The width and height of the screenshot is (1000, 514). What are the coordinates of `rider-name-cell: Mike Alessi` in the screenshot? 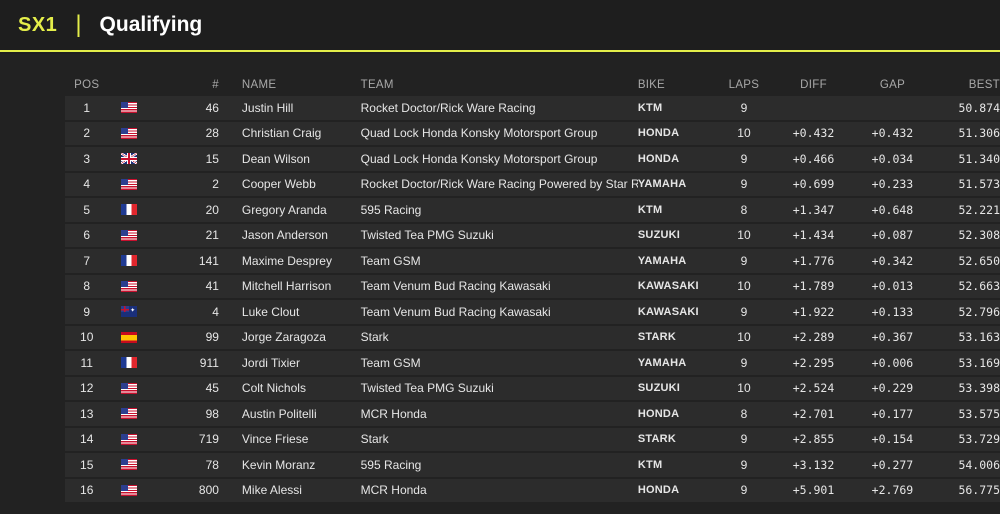 It's located at (271, 490).